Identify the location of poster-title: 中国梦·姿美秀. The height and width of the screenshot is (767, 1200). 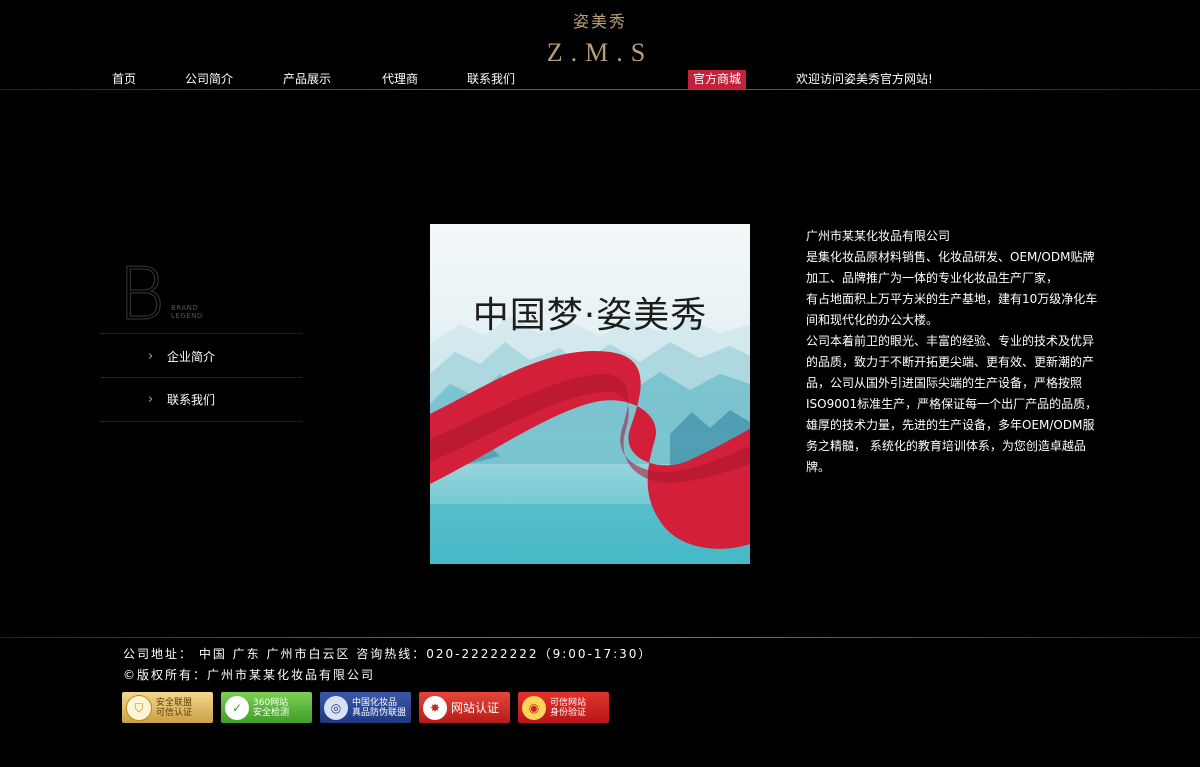
(590, 315).